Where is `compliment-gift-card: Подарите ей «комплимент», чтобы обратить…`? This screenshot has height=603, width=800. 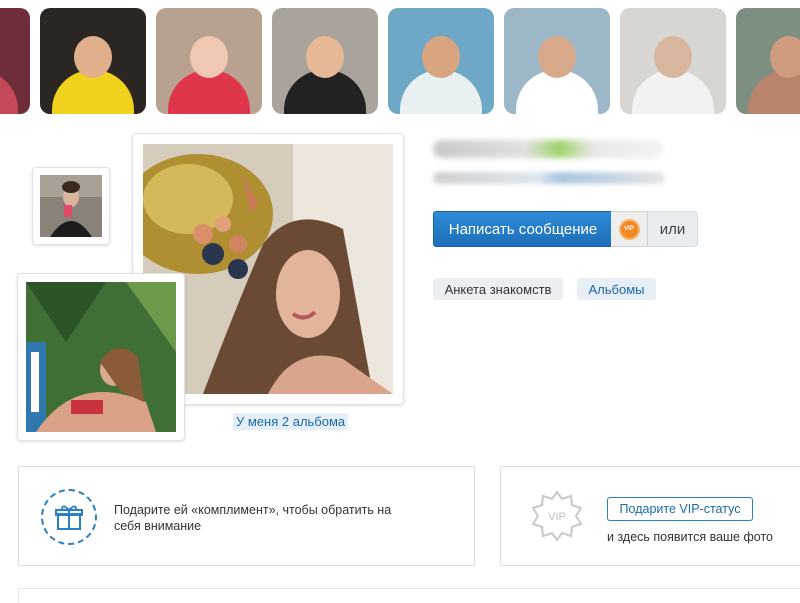
compliment-gift-card: Подарите ей «комплимент», чтобы обратить… is located at coordinates (246, 516).